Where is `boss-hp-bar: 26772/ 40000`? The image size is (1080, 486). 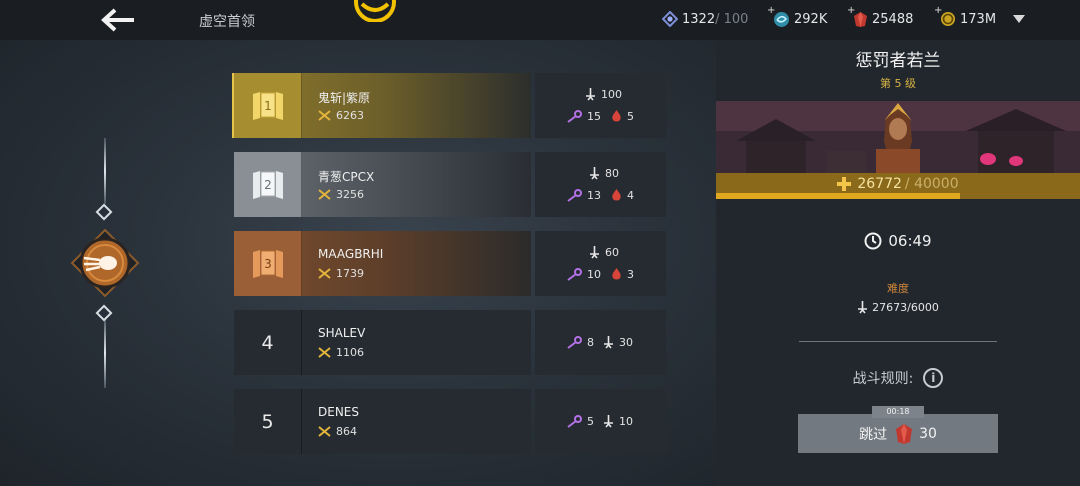 boss-hp-bar: 26772/ 40000 is located at coordinates (898, 186).